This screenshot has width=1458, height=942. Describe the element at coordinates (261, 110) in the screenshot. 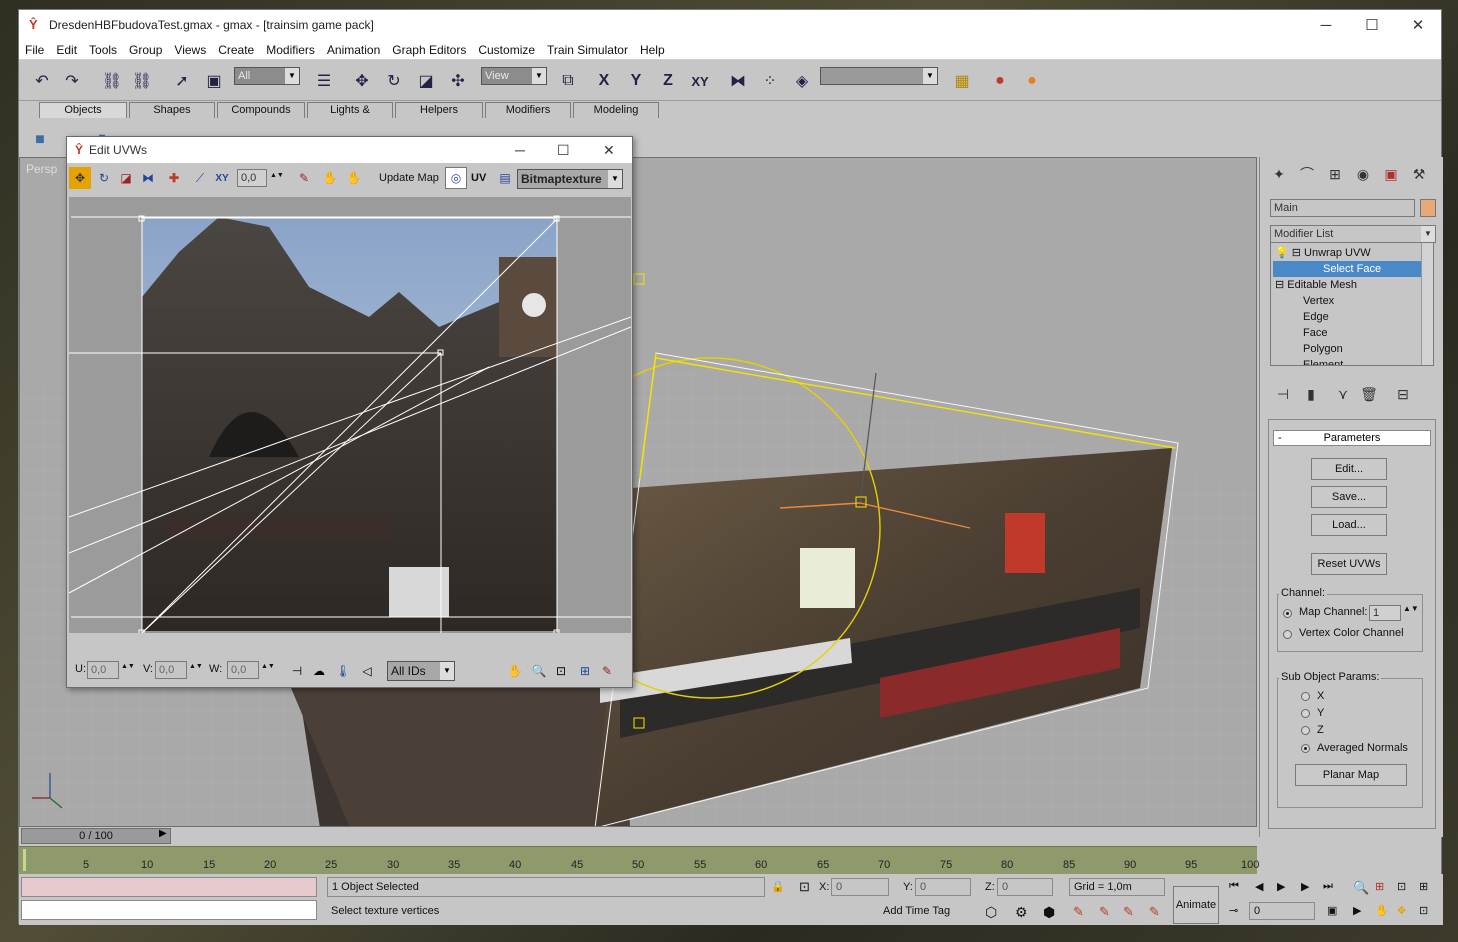

I see `tab-compounds: Compounds` at that location.